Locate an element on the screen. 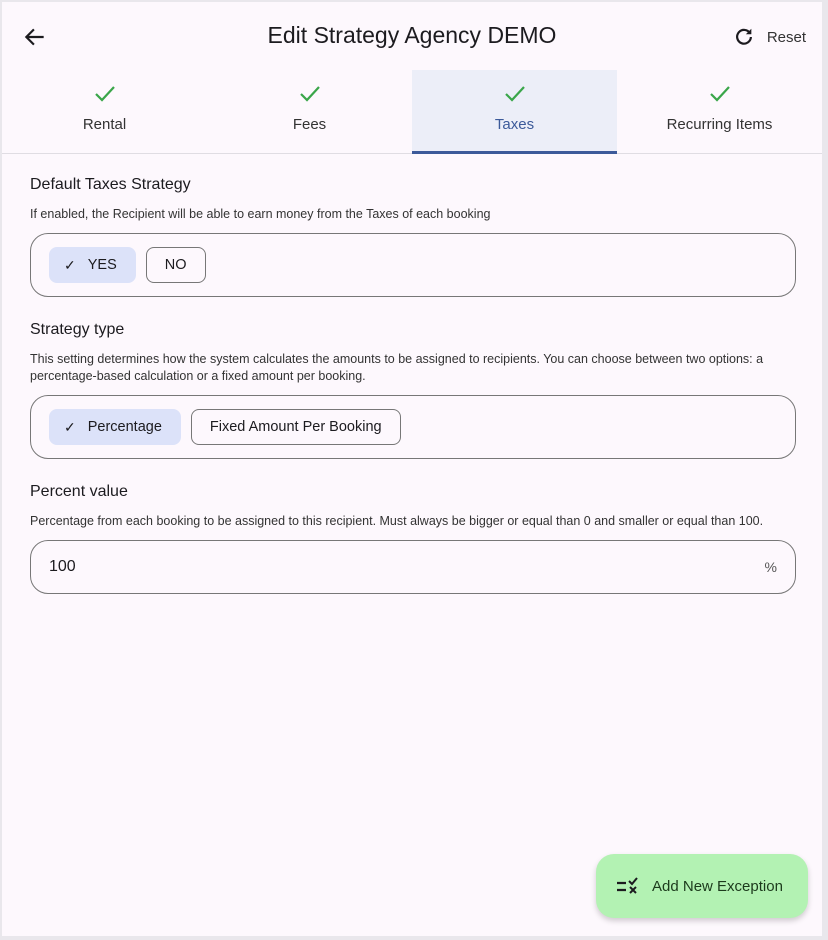  tab-fees: Fees is located at coordinates (309, 111).